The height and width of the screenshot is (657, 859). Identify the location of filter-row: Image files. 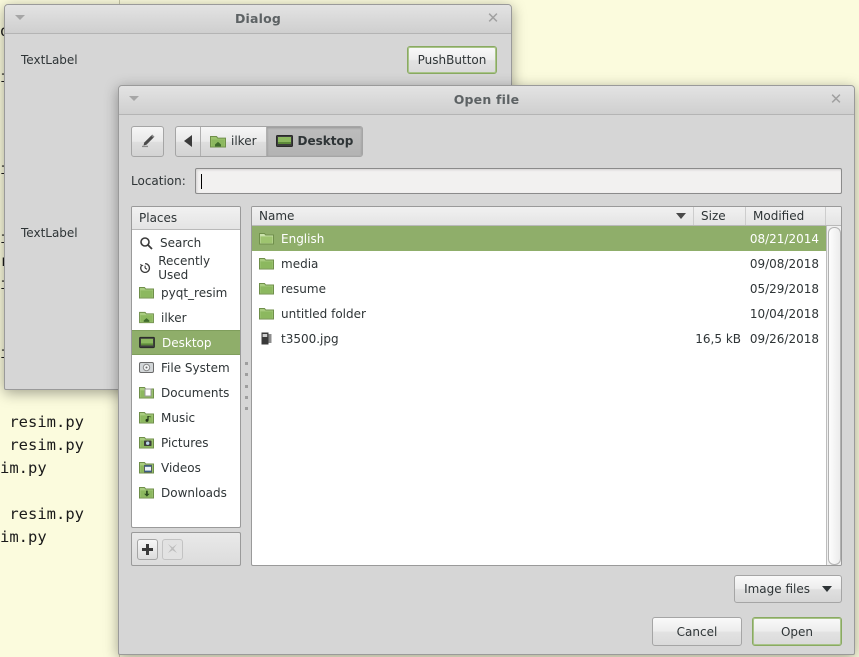
(486, 589).